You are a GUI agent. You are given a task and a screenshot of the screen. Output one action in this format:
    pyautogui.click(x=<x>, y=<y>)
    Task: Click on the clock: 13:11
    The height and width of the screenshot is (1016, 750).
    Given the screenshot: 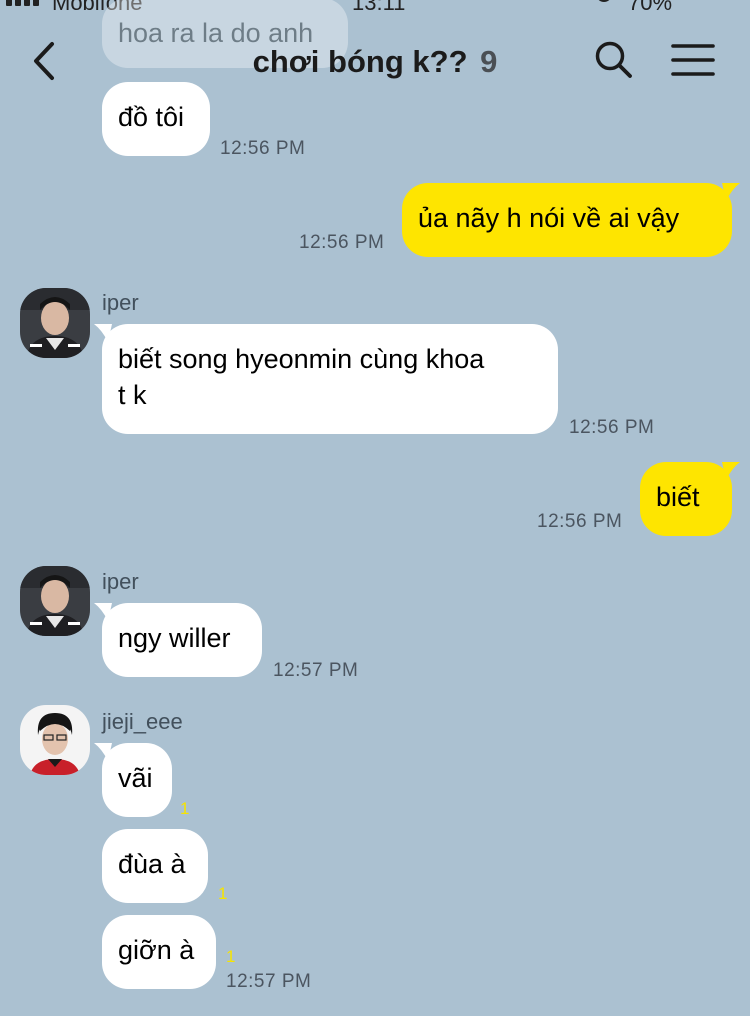 What is the action you would take?
    pyautogui.click(x=379, y=7)
    